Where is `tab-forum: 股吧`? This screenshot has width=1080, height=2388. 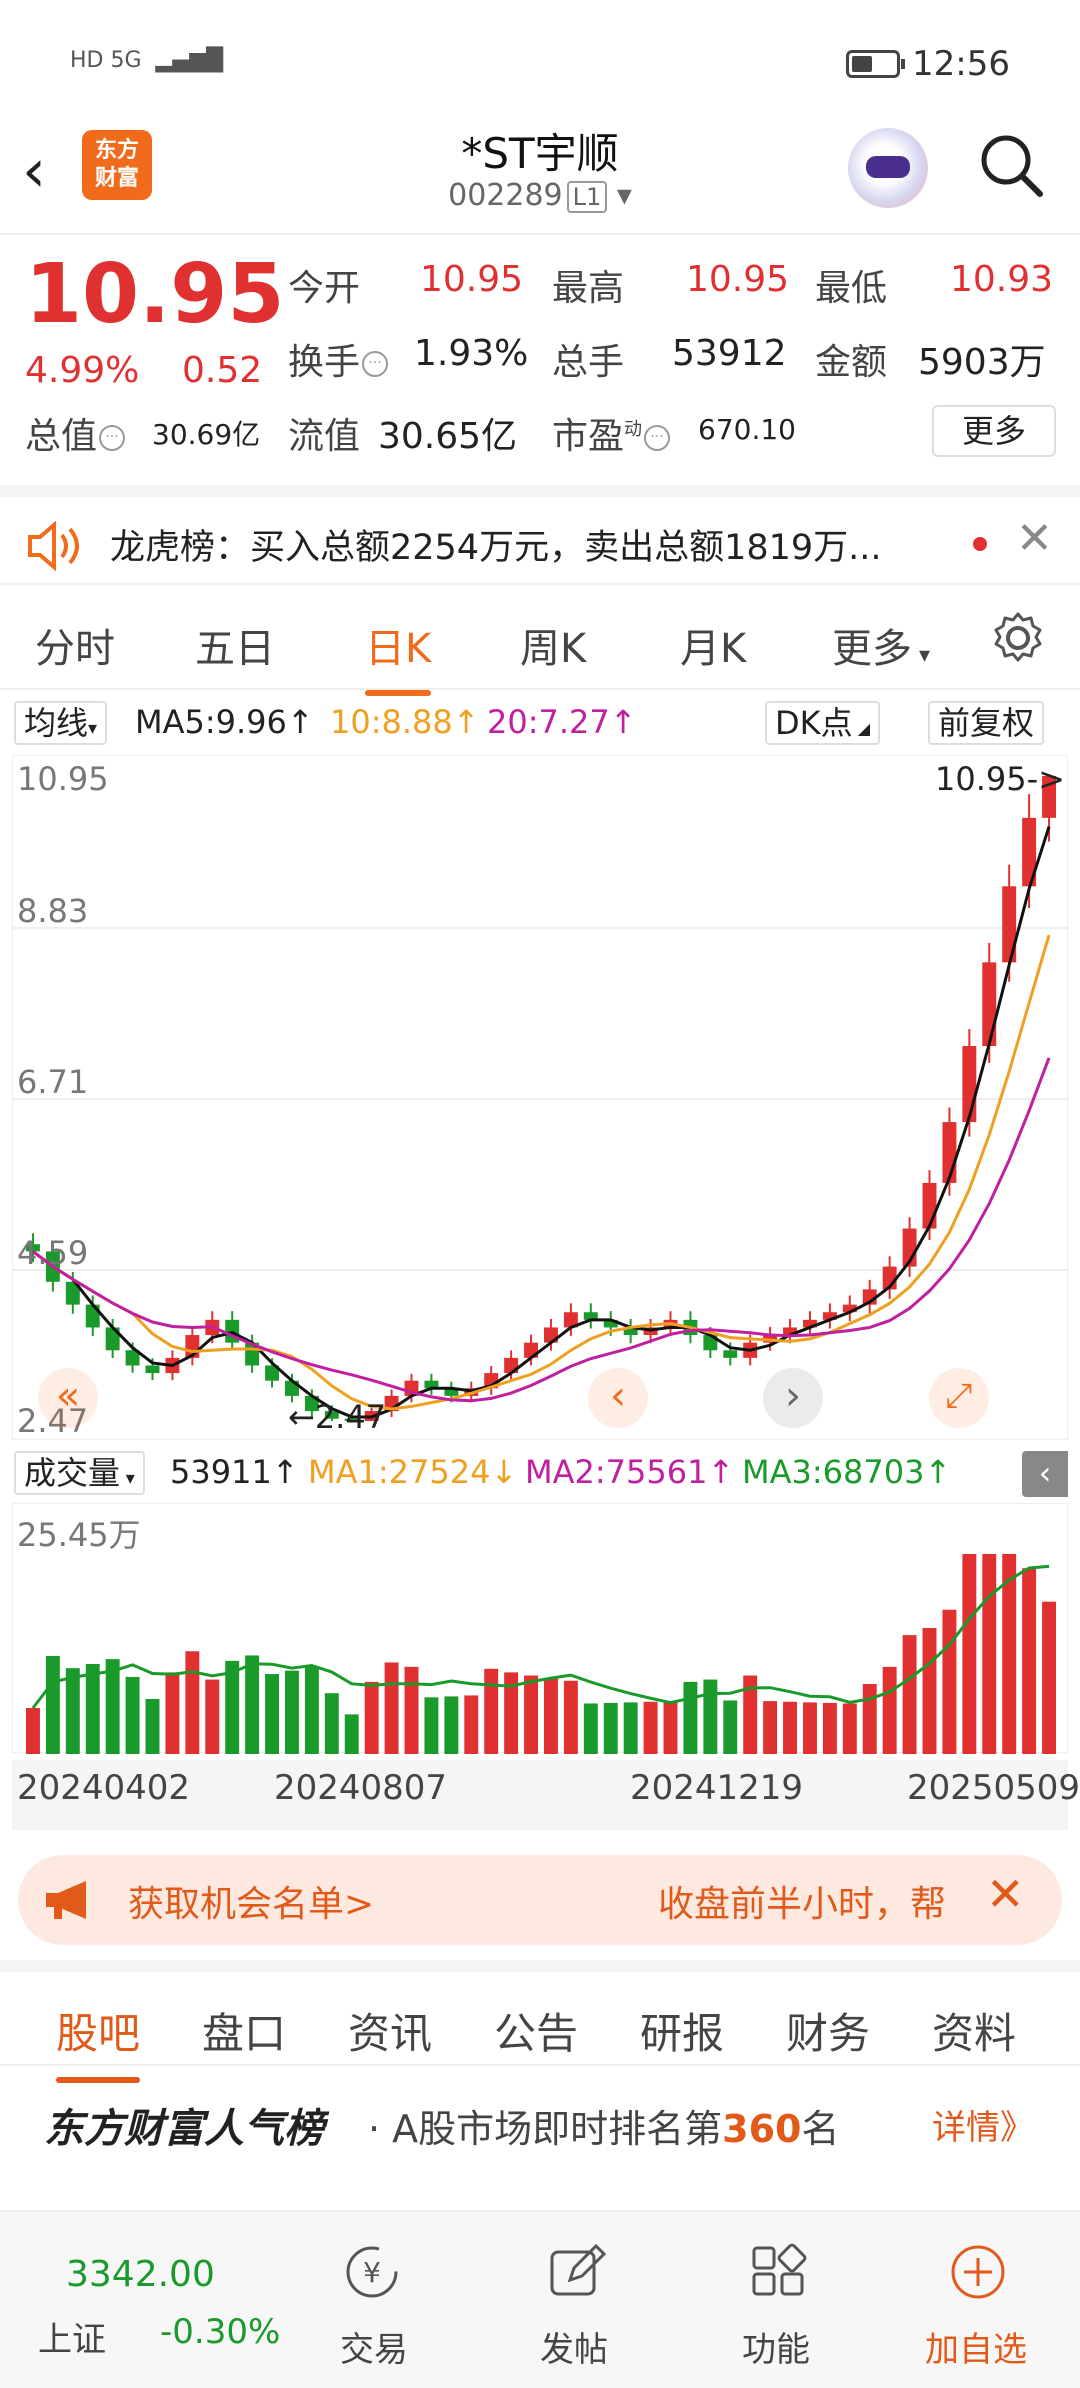
tab-forum: 股吧 is located at coordinates (98, 2041).